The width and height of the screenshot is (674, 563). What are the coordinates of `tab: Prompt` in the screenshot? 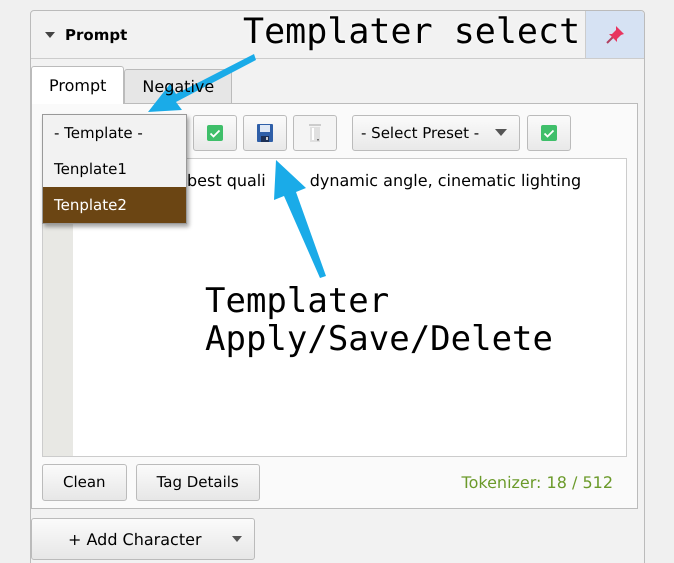 It's located at (77, 85).